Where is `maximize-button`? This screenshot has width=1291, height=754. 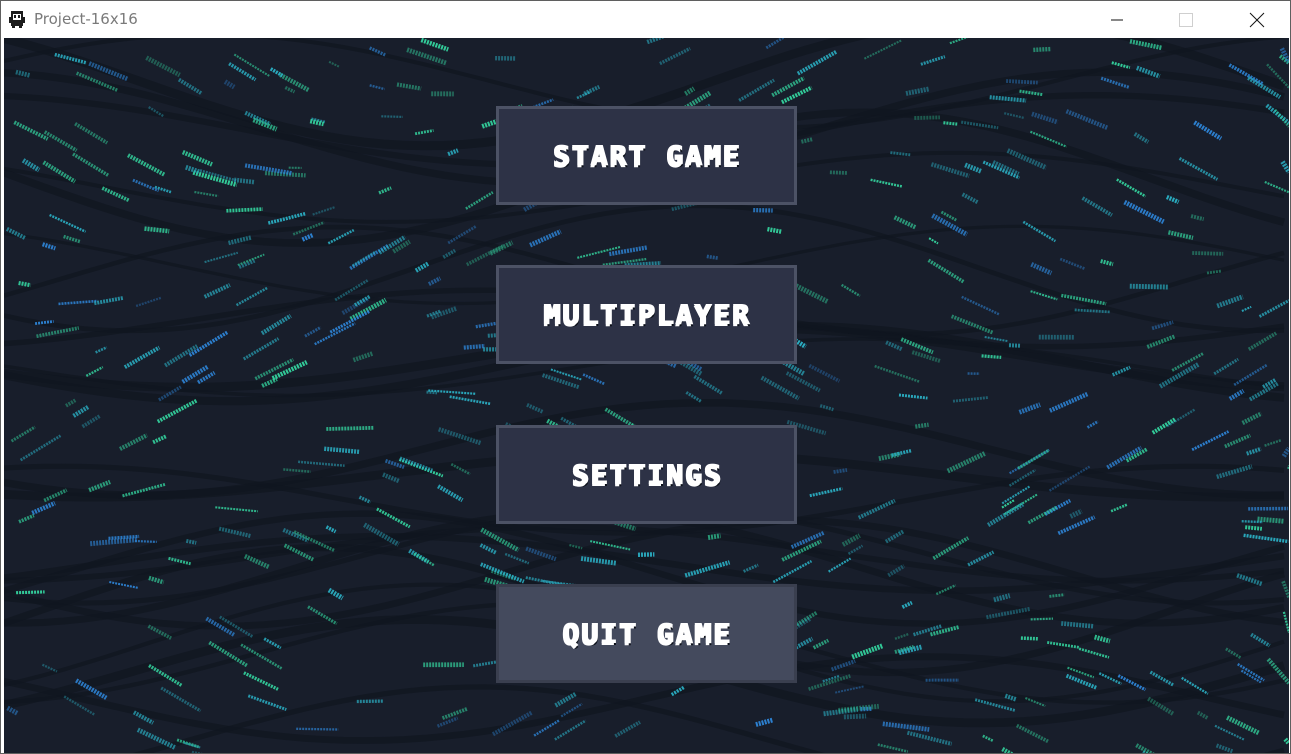
maximize-button is located at coordinates (1186, 19).